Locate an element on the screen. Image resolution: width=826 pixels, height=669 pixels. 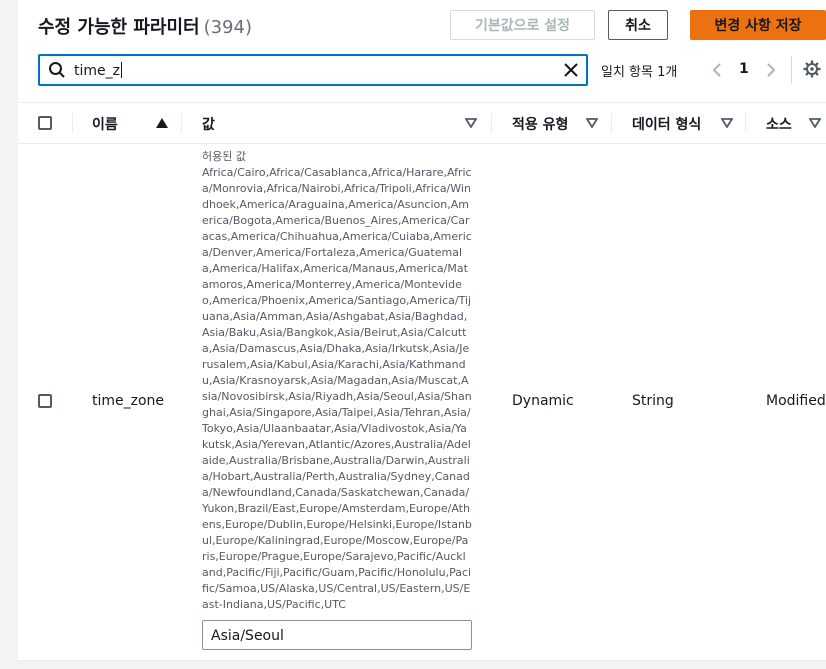
cancel-button: 취소 is located at coordinates (638, 25).